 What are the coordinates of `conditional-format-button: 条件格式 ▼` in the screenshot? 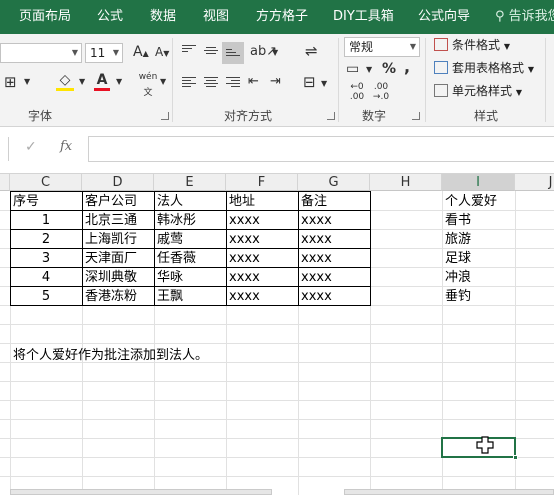 It's located at (481, 46).